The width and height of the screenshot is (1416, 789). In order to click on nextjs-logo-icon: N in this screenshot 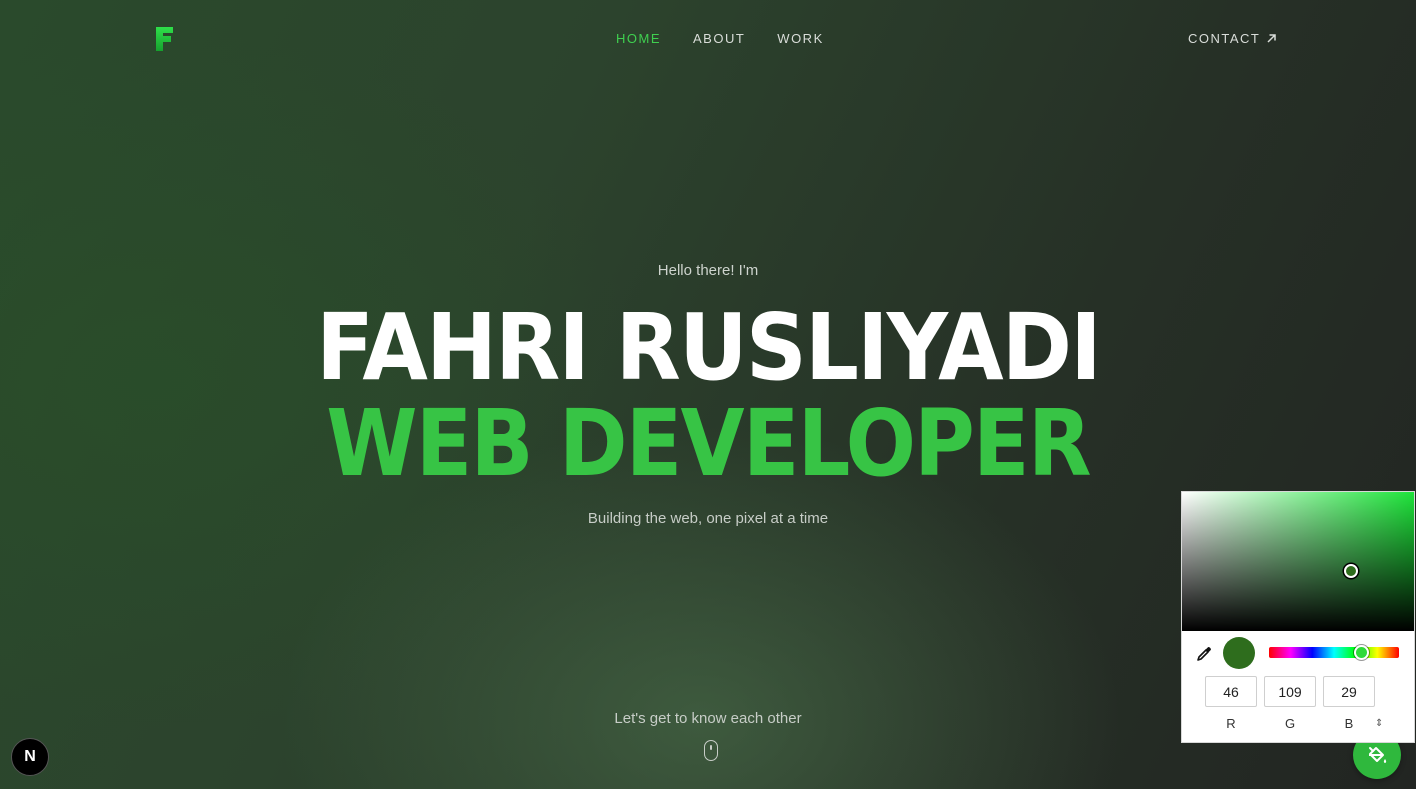, I will do `click(30, 756)`.